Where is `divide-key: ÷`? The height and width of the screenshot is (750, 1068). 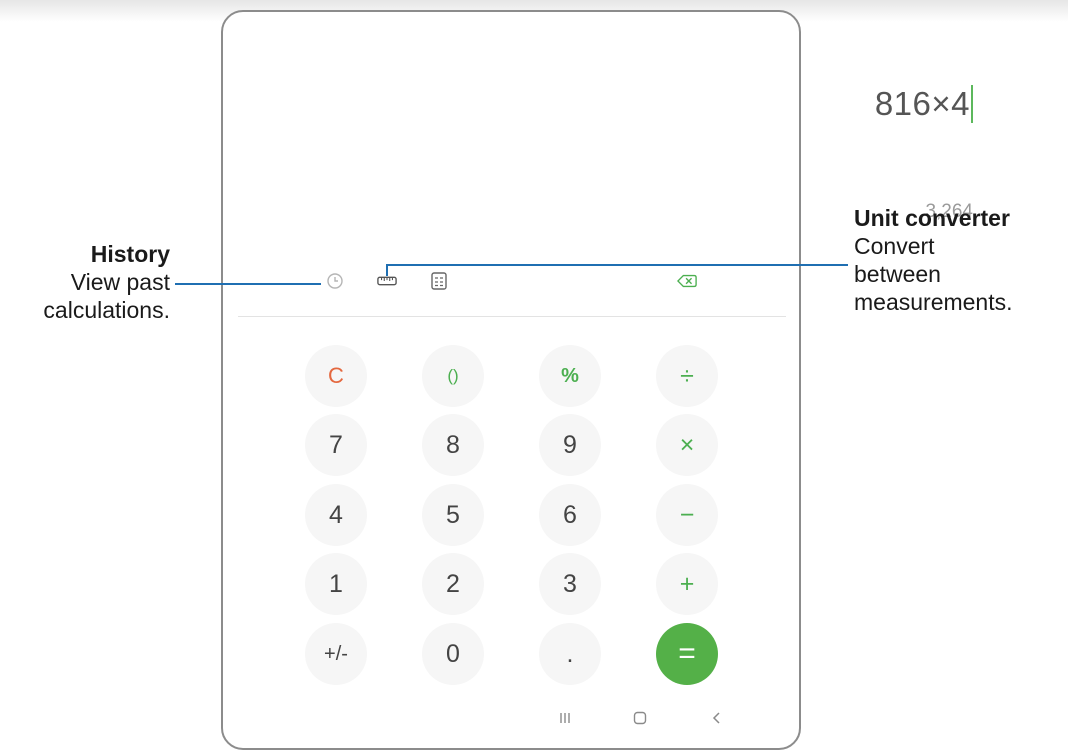
divide-key: ÷ is located at coordinates (687, 376).